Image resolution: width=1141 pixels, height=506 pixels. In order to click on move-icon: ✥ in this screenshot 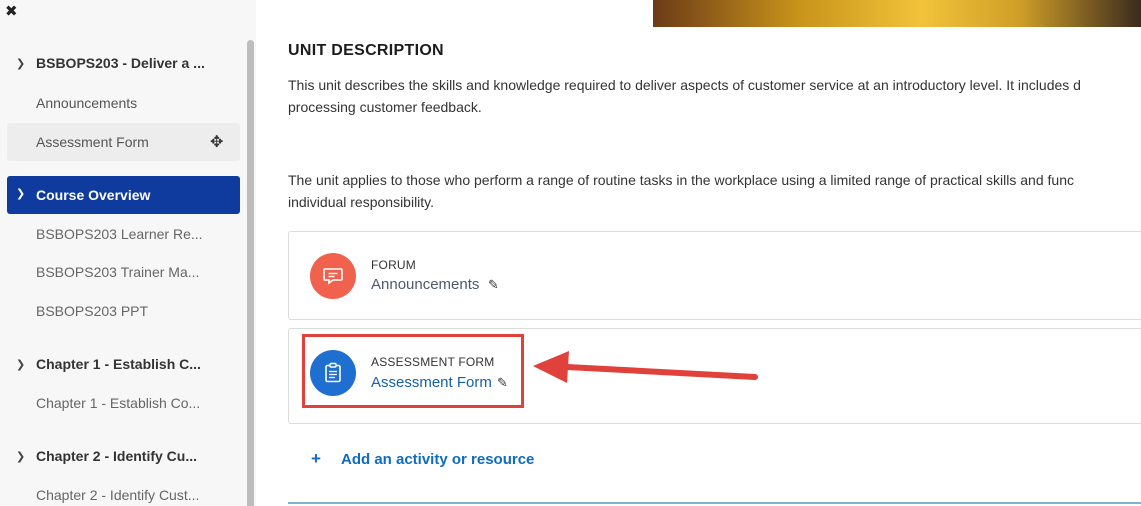, I will do `click(216, 142)`.